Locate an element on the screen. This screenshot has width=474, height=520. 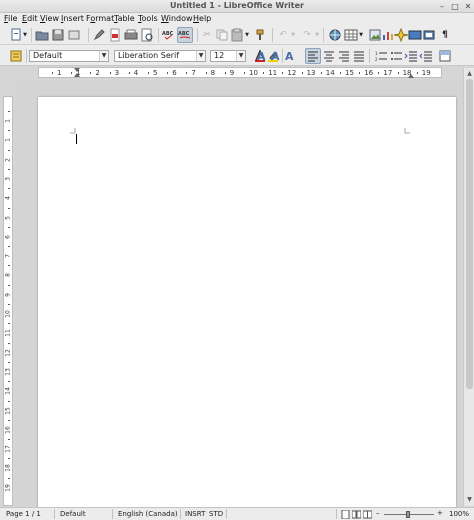
decrease-indent-icon is located at coordinates (426, 56).